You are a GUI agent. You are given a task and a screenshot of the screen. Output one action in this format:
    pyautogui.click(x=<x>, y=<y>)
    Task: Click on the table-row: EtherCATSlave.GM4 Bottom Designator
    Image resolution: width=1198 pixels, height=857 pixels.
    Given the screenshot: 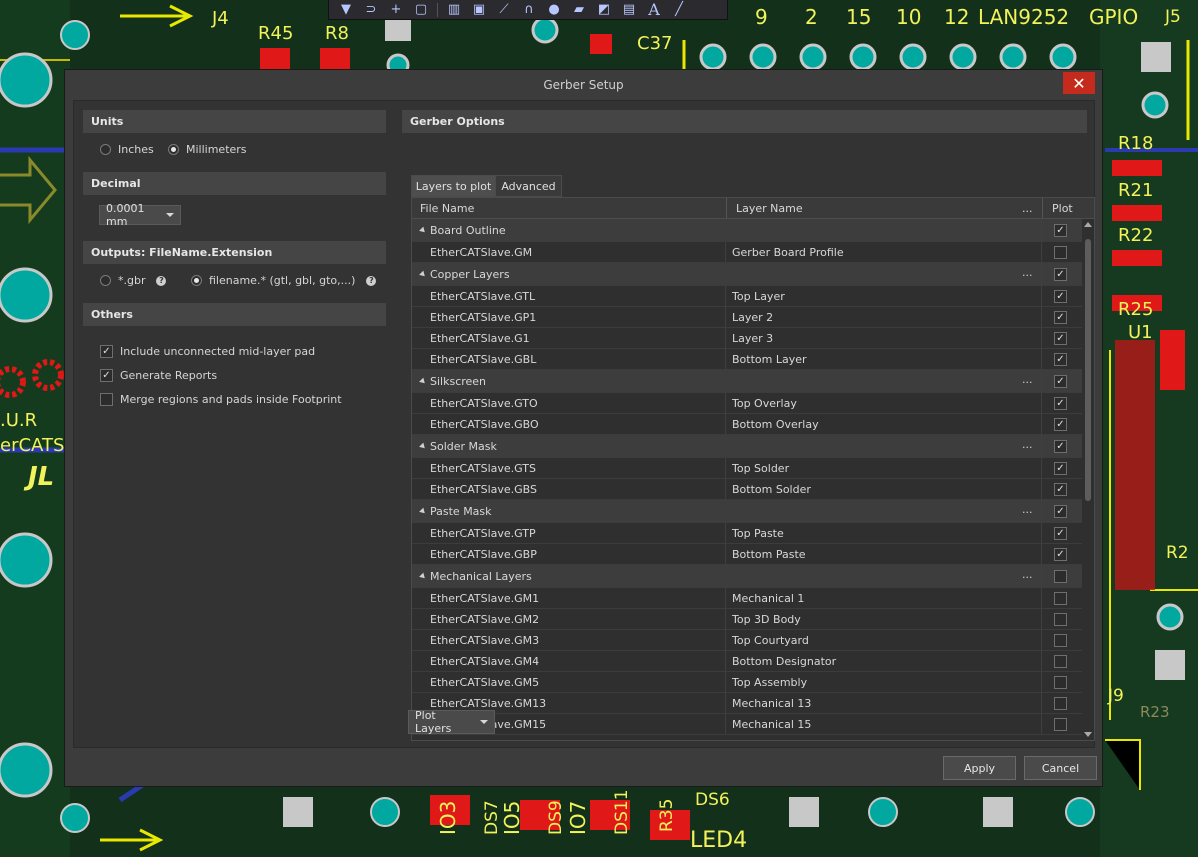 What is the action you would take?
    pyautogui.click(x=747, y=661)
    